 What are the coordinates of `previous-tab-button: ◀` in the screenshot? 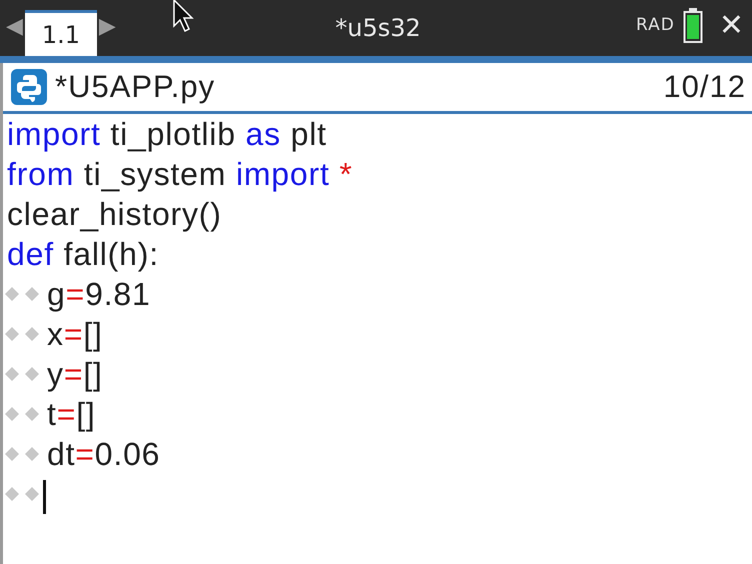 It's located at (14, 27).